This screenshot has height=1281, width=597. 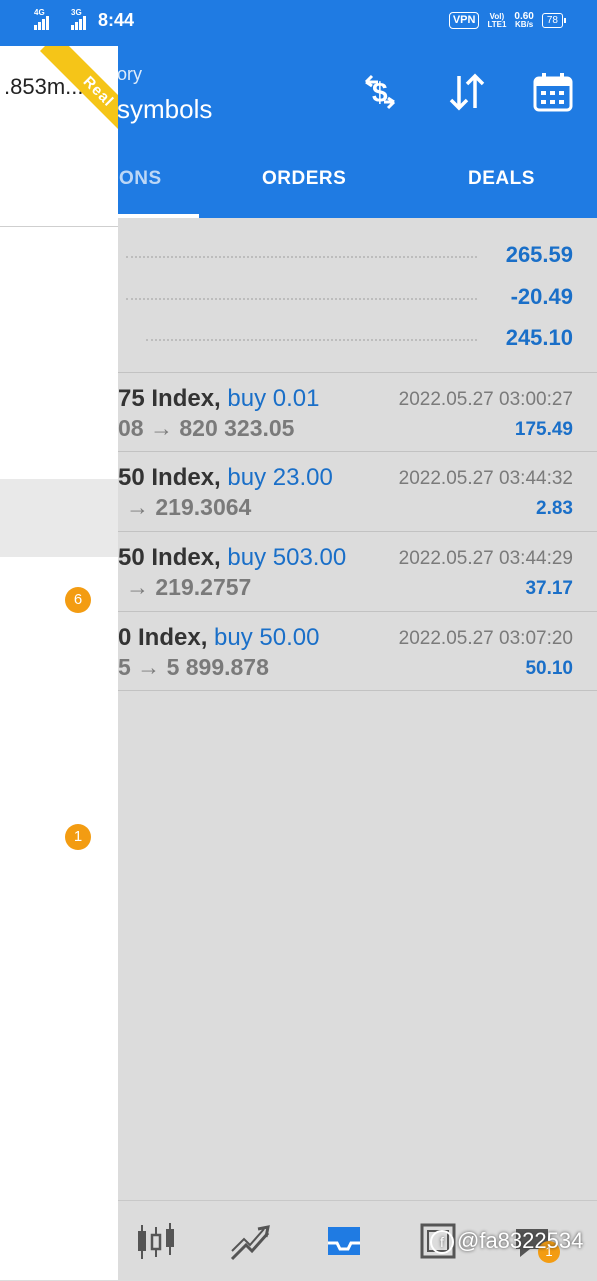 I want to click on drawer-item-selected, so click(x=59, y=518).